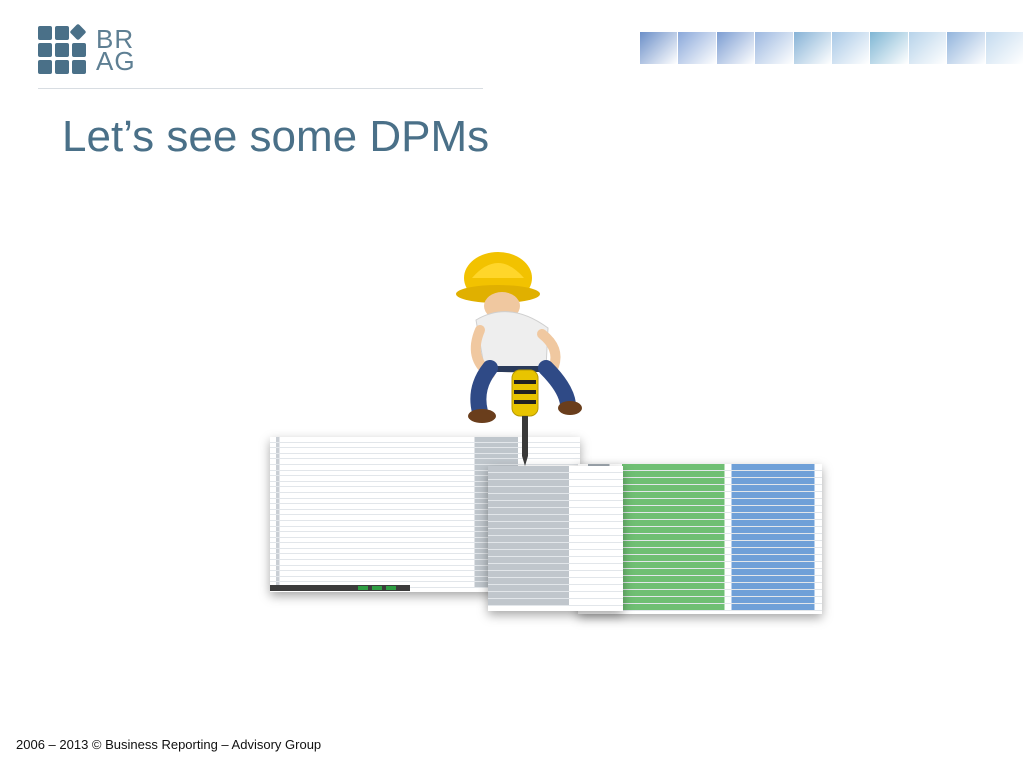 Image resolution: width=1024 pixels, height=768 pixels. Describe the element at coordinates (519, 359) in the screenshot. I see `construction-worker-jackhammer-icon` at that location.